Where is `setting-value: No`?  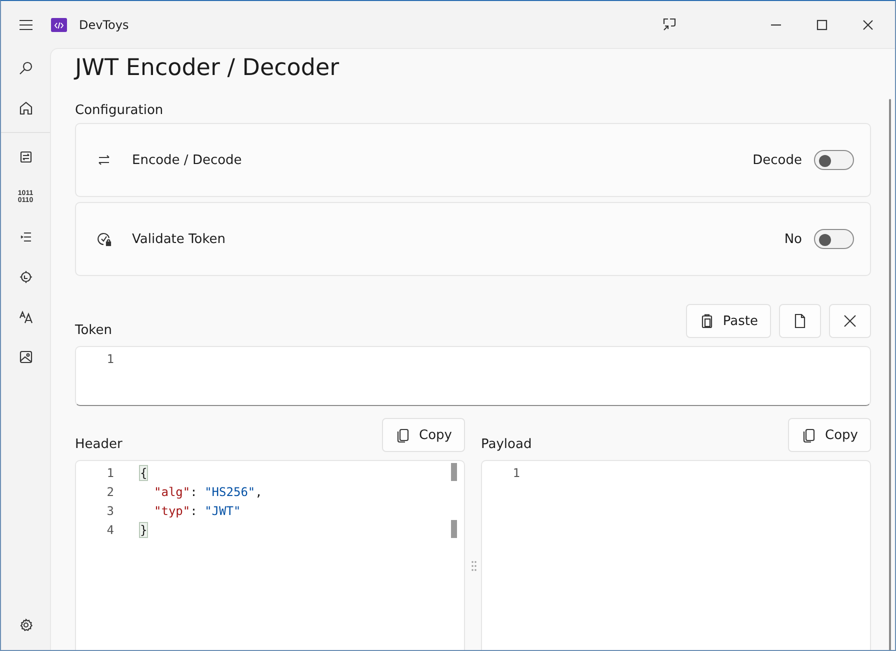
setting-value: No is located at coordinates (793, 239).